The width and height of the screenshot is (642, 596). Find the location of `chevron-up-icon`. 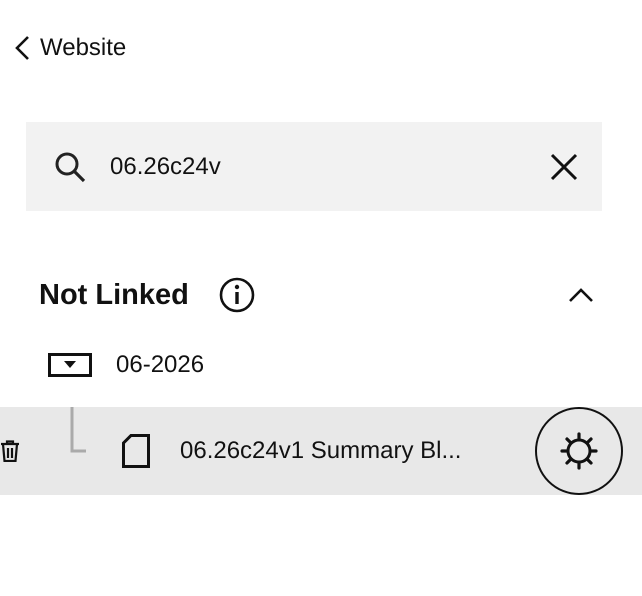

chevron-up-icon is located at coordinates (581, 295).